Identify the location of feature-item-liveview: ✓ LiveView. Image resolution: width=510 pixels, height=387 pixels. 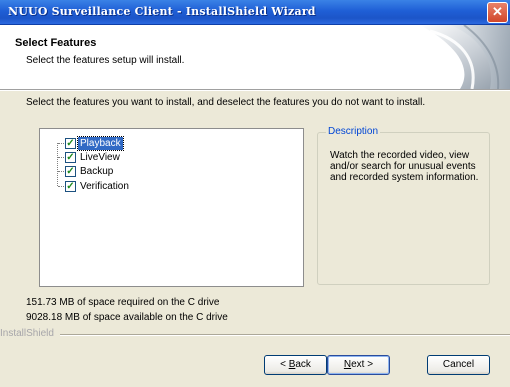
(93, 157).